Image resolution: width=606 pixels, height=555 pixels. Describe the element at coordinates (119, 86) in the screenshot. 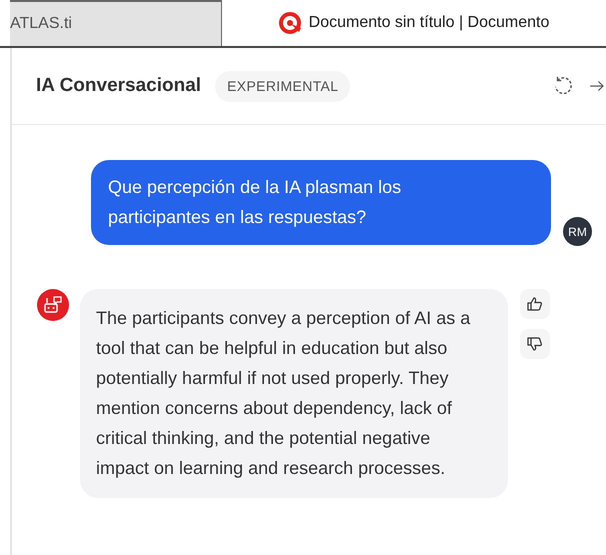

I see `panel-title: IA Conversacional` at that location.